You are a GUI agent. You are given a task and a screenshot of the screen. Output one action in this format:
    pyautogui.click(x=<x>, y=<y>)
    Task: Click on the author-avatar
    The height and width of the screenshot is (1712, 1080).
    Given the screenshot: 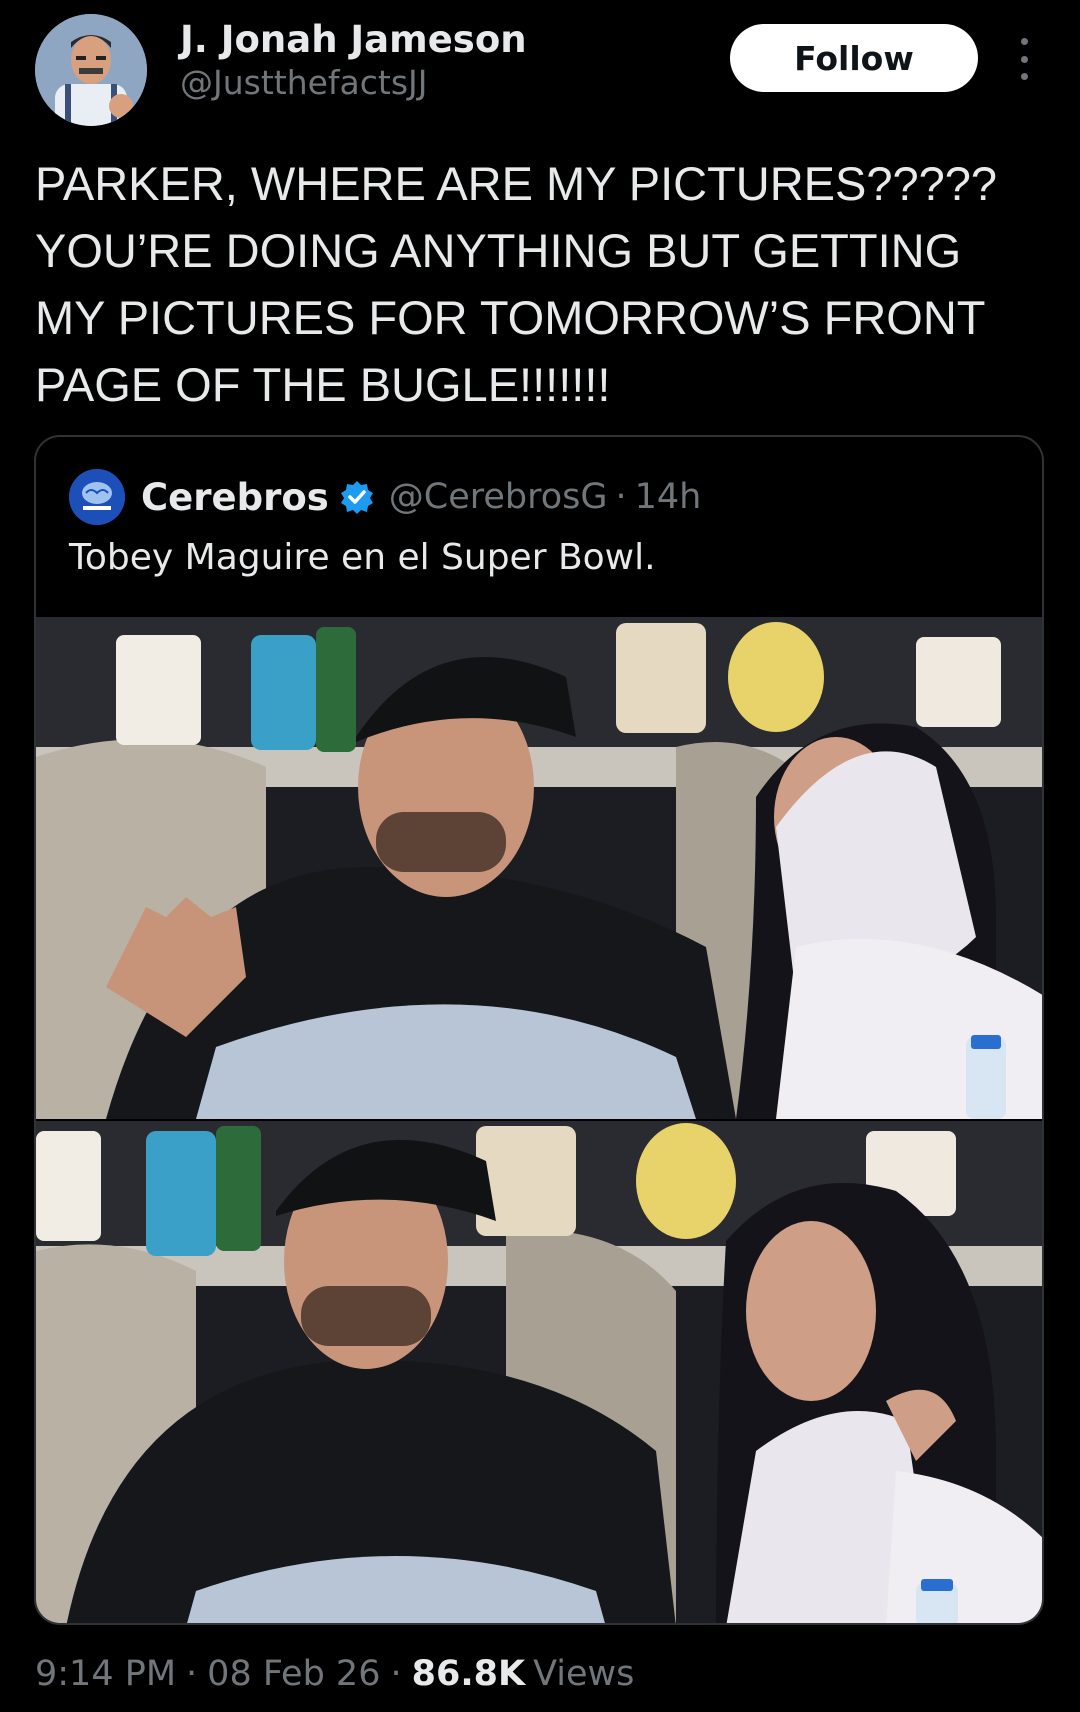 What is the action you would take?
    pyautogui.click(x=91, y=70)
    